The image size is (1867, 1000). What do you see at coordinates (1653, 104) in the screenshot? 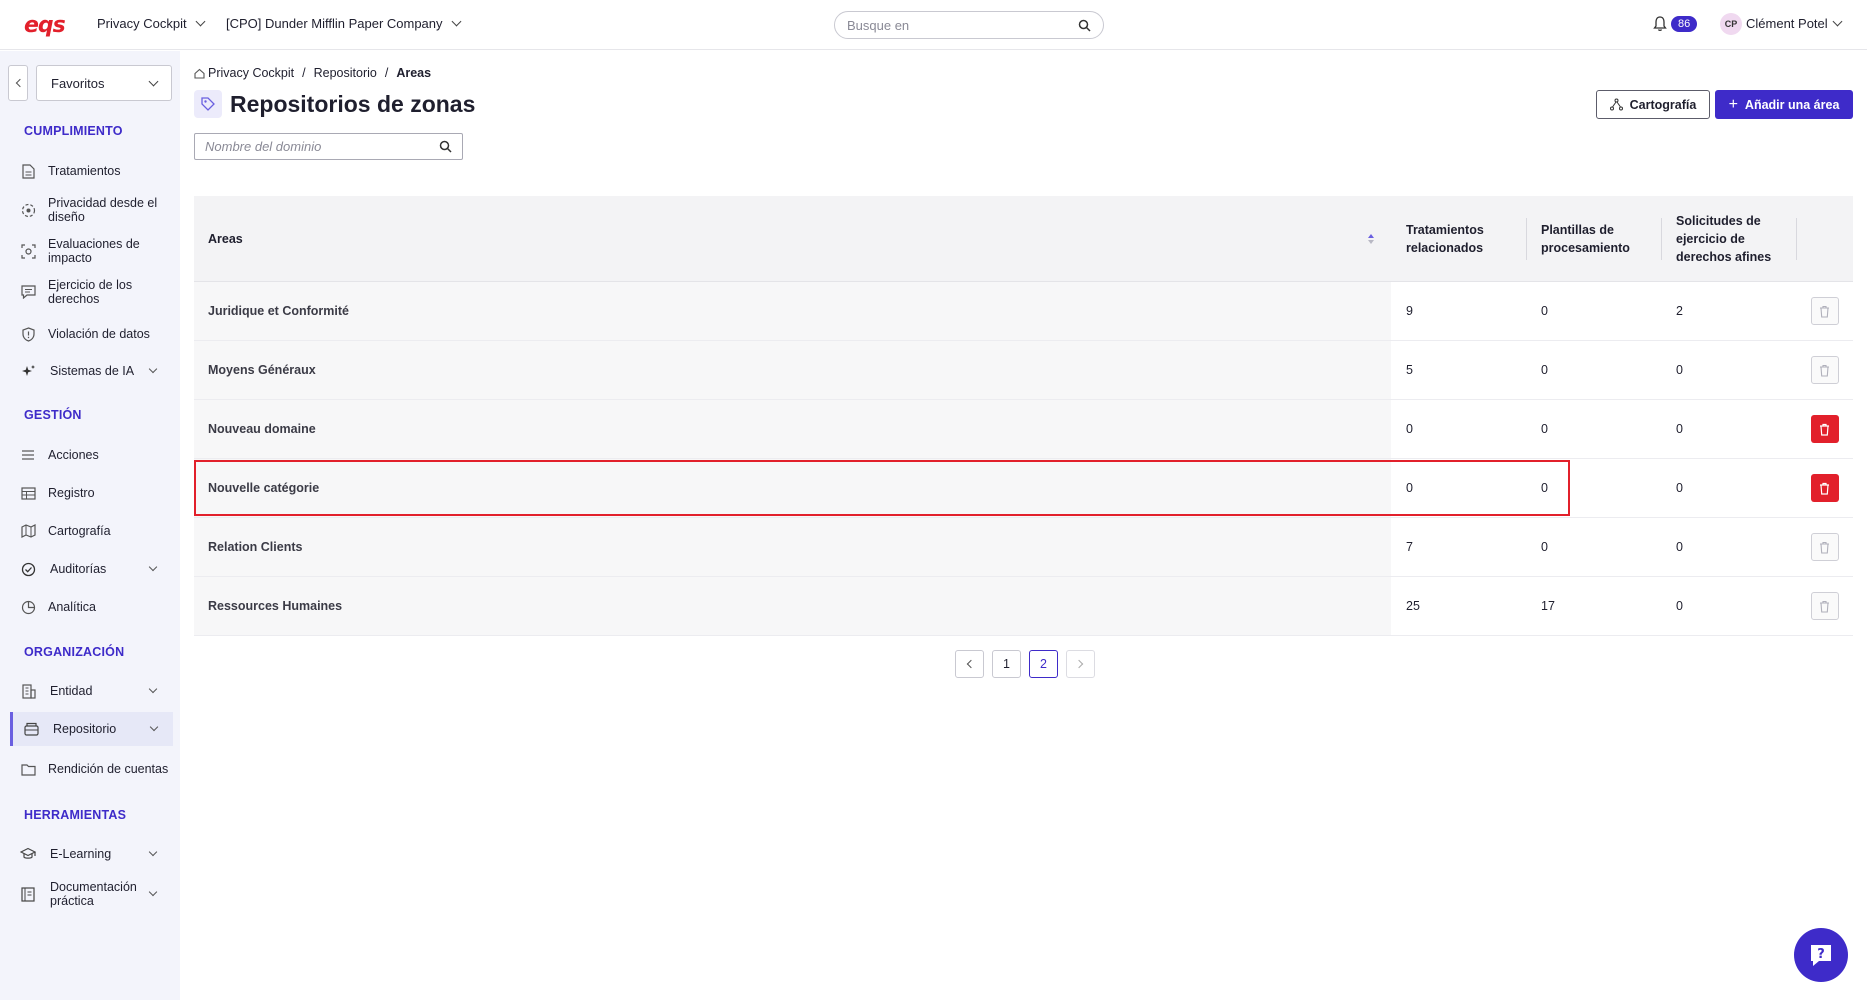
I see `cartography-button: Cartografía` at bounding box center [1653, 104].